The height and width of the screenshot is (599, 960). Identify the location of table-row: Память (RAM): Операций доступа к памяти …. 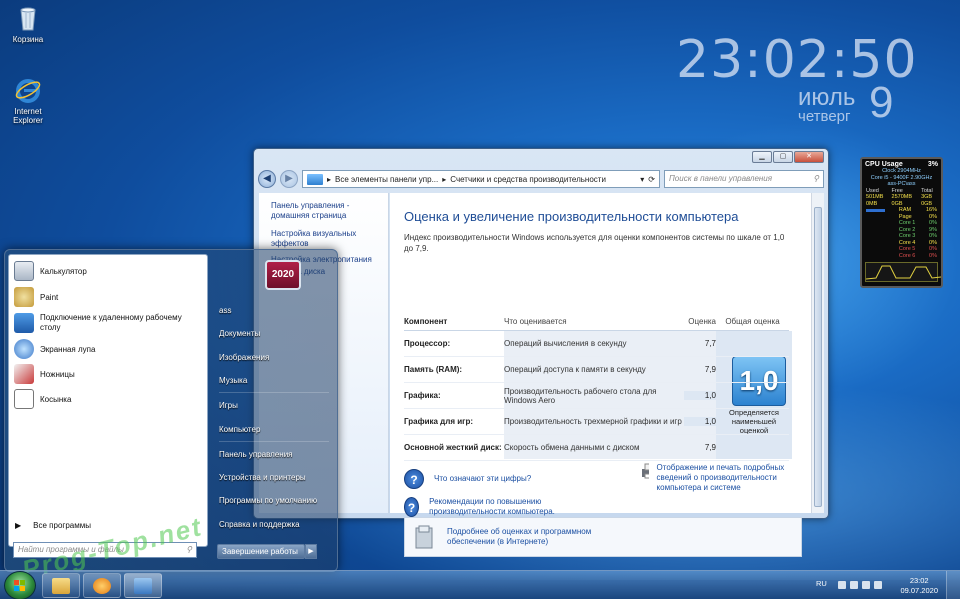
(596, 370).